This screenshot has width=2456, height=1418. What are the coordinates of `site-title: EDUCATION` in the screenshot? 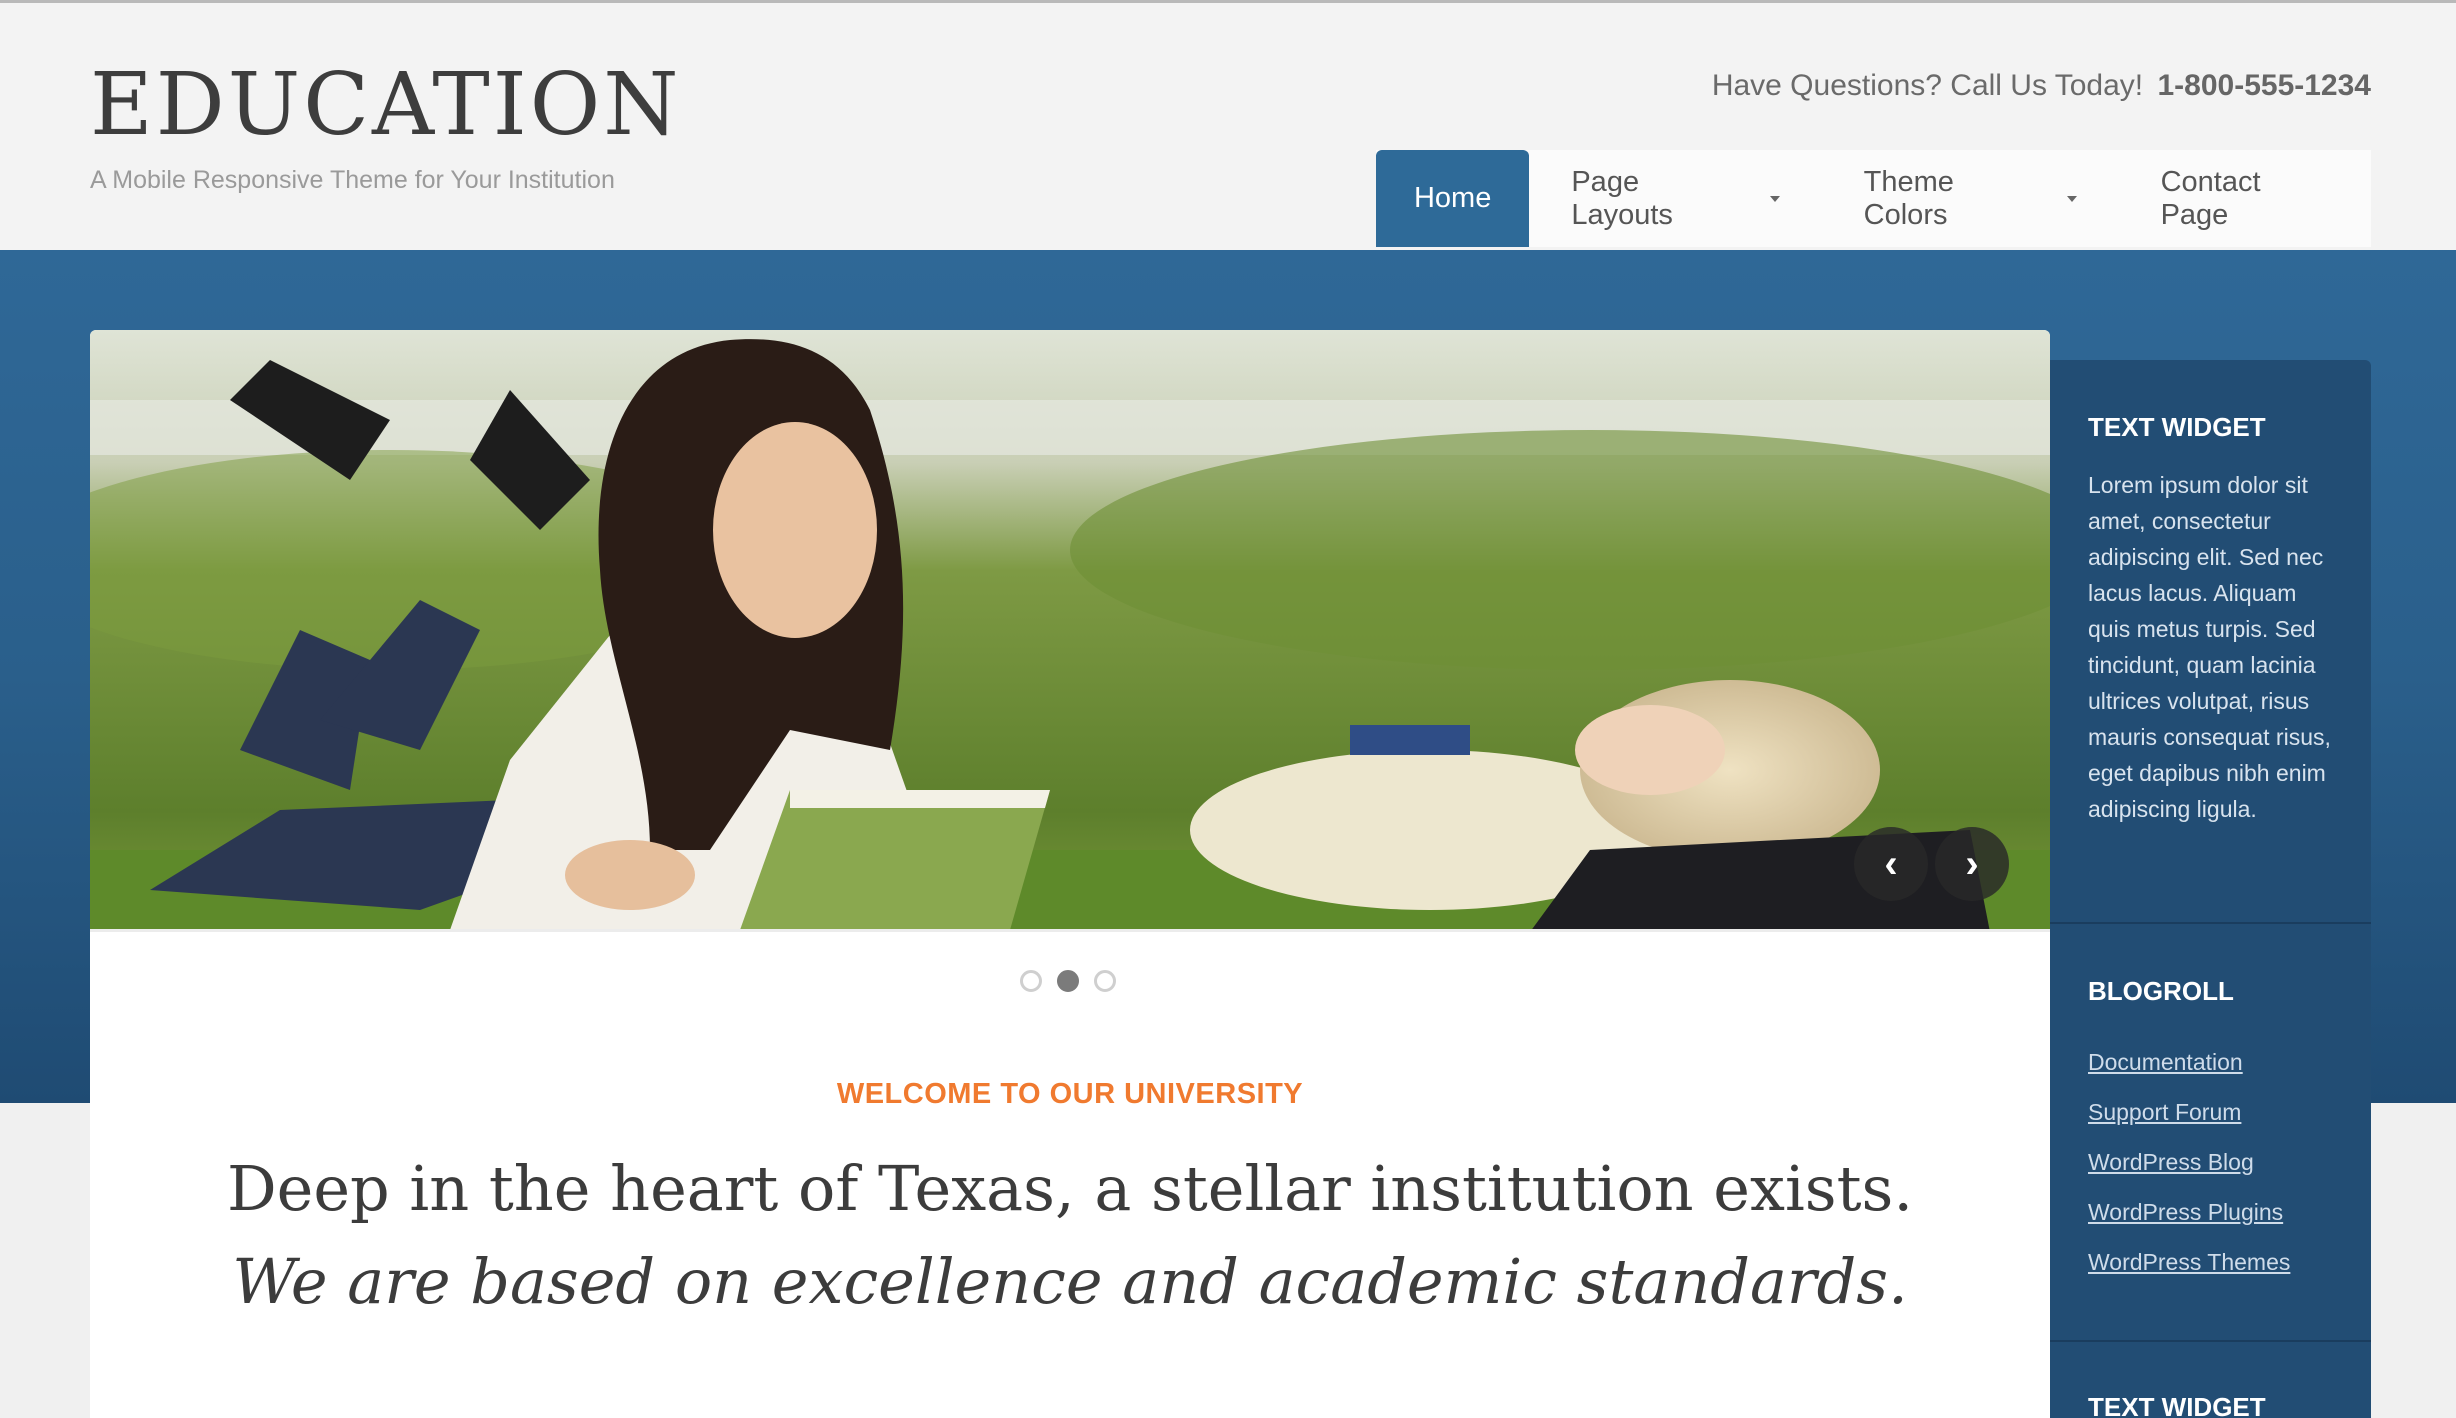 It's located at (386, 105).